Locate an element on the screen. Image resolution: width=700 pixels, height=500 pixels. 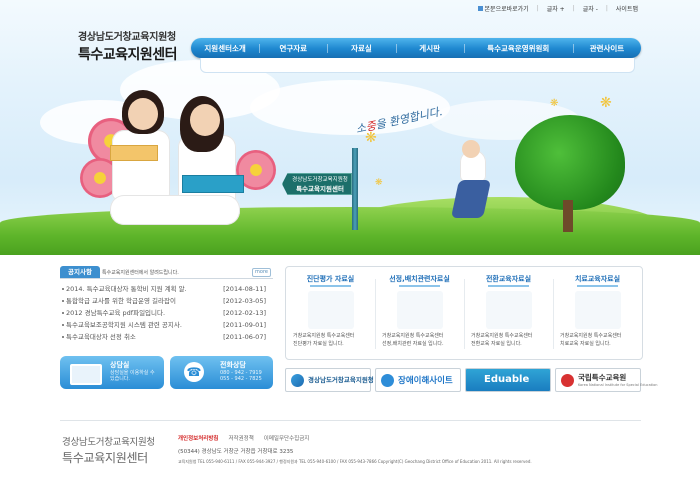
top-links: 본문으로바로가기 | 글자 + | 글자 - | 사이트맵 is located at coordinates (557, 8).